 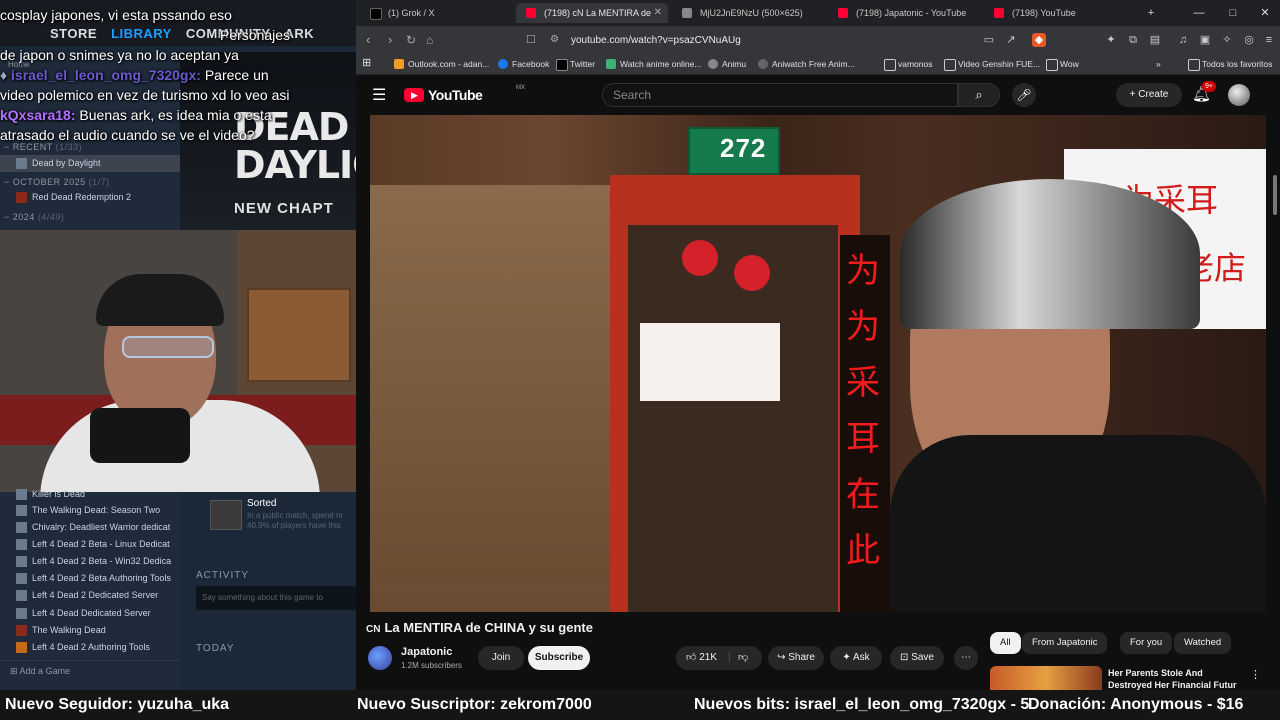 I want to click on game-thumb-icon, so click(x=21, y=510).